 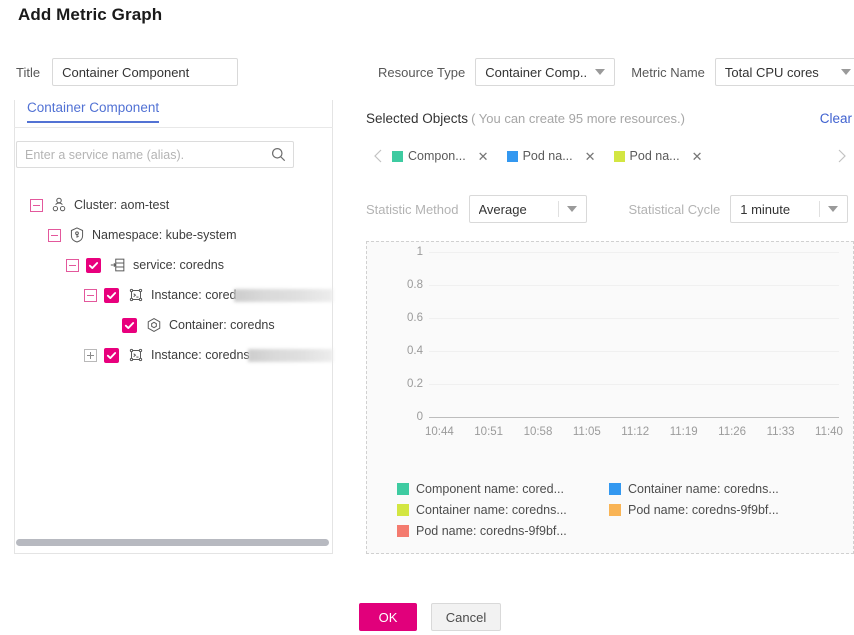 What do you see at coordinates (403, 339) in the screenshot?
I see `chart-y-axis: 1 0.8 0.6 0.4 0.2 0` at bounding box center [403, 339].